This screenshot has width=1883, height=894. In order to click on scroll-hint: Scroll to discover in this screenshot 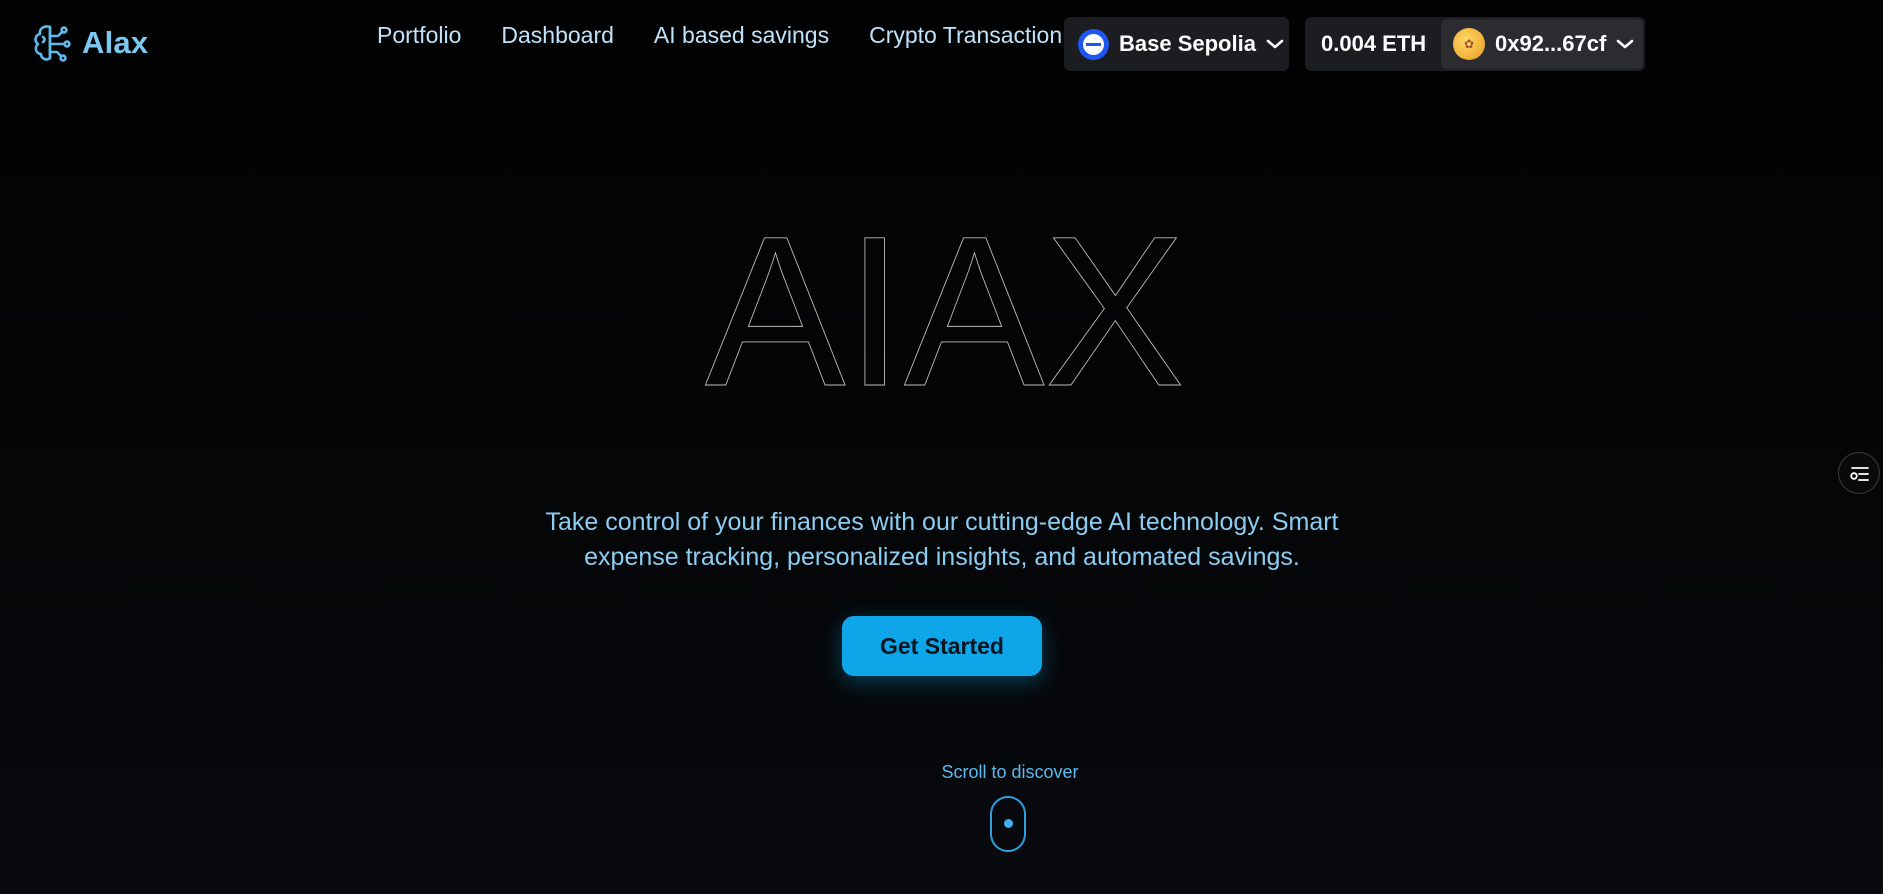, I will do `click(1010, 772)`.